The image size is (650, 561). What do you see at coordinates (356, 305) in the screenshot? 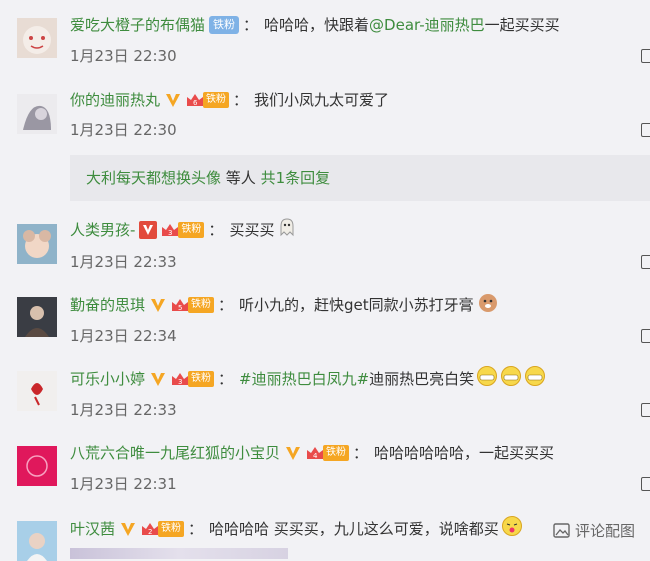
I see `comment-text: 听小九的，赶快get同款小苏打牙膏` at bounding box center [356, 305].